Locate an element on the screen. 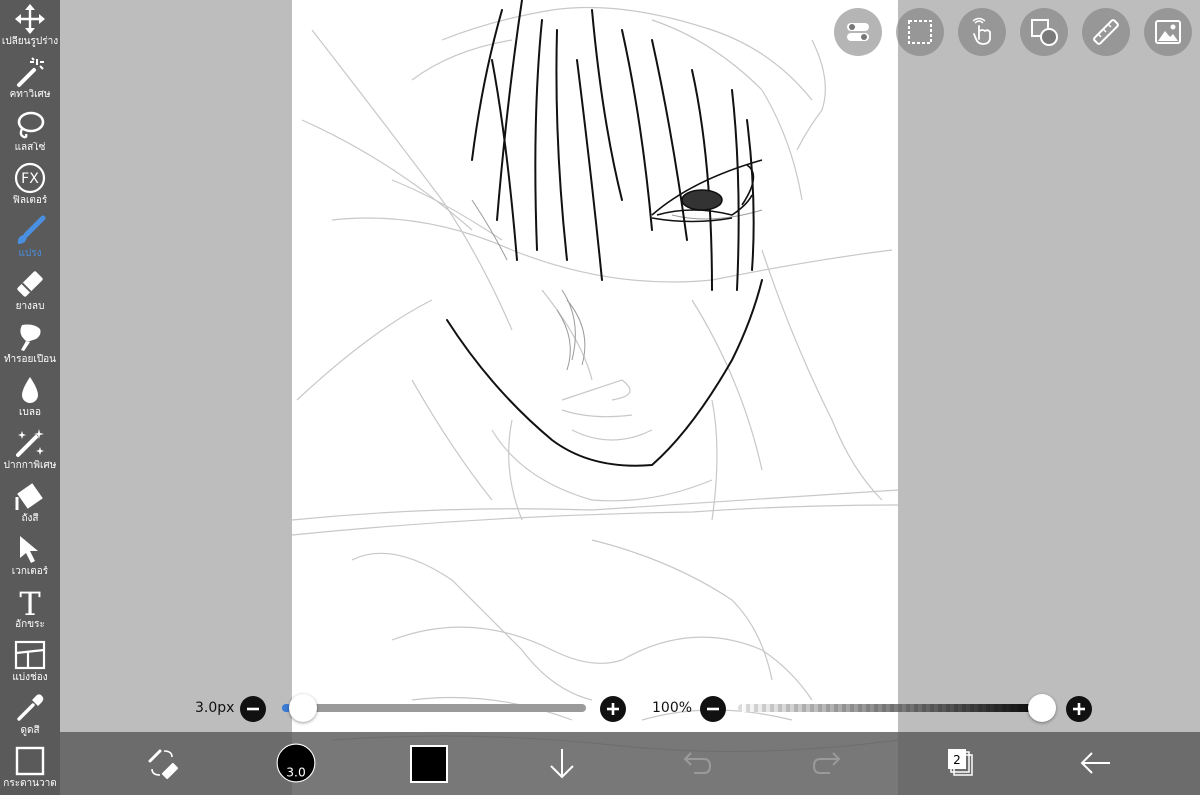 This screenshot has width=1200, height=795. back-arrow-icon is located at coordinates (1095, 763).